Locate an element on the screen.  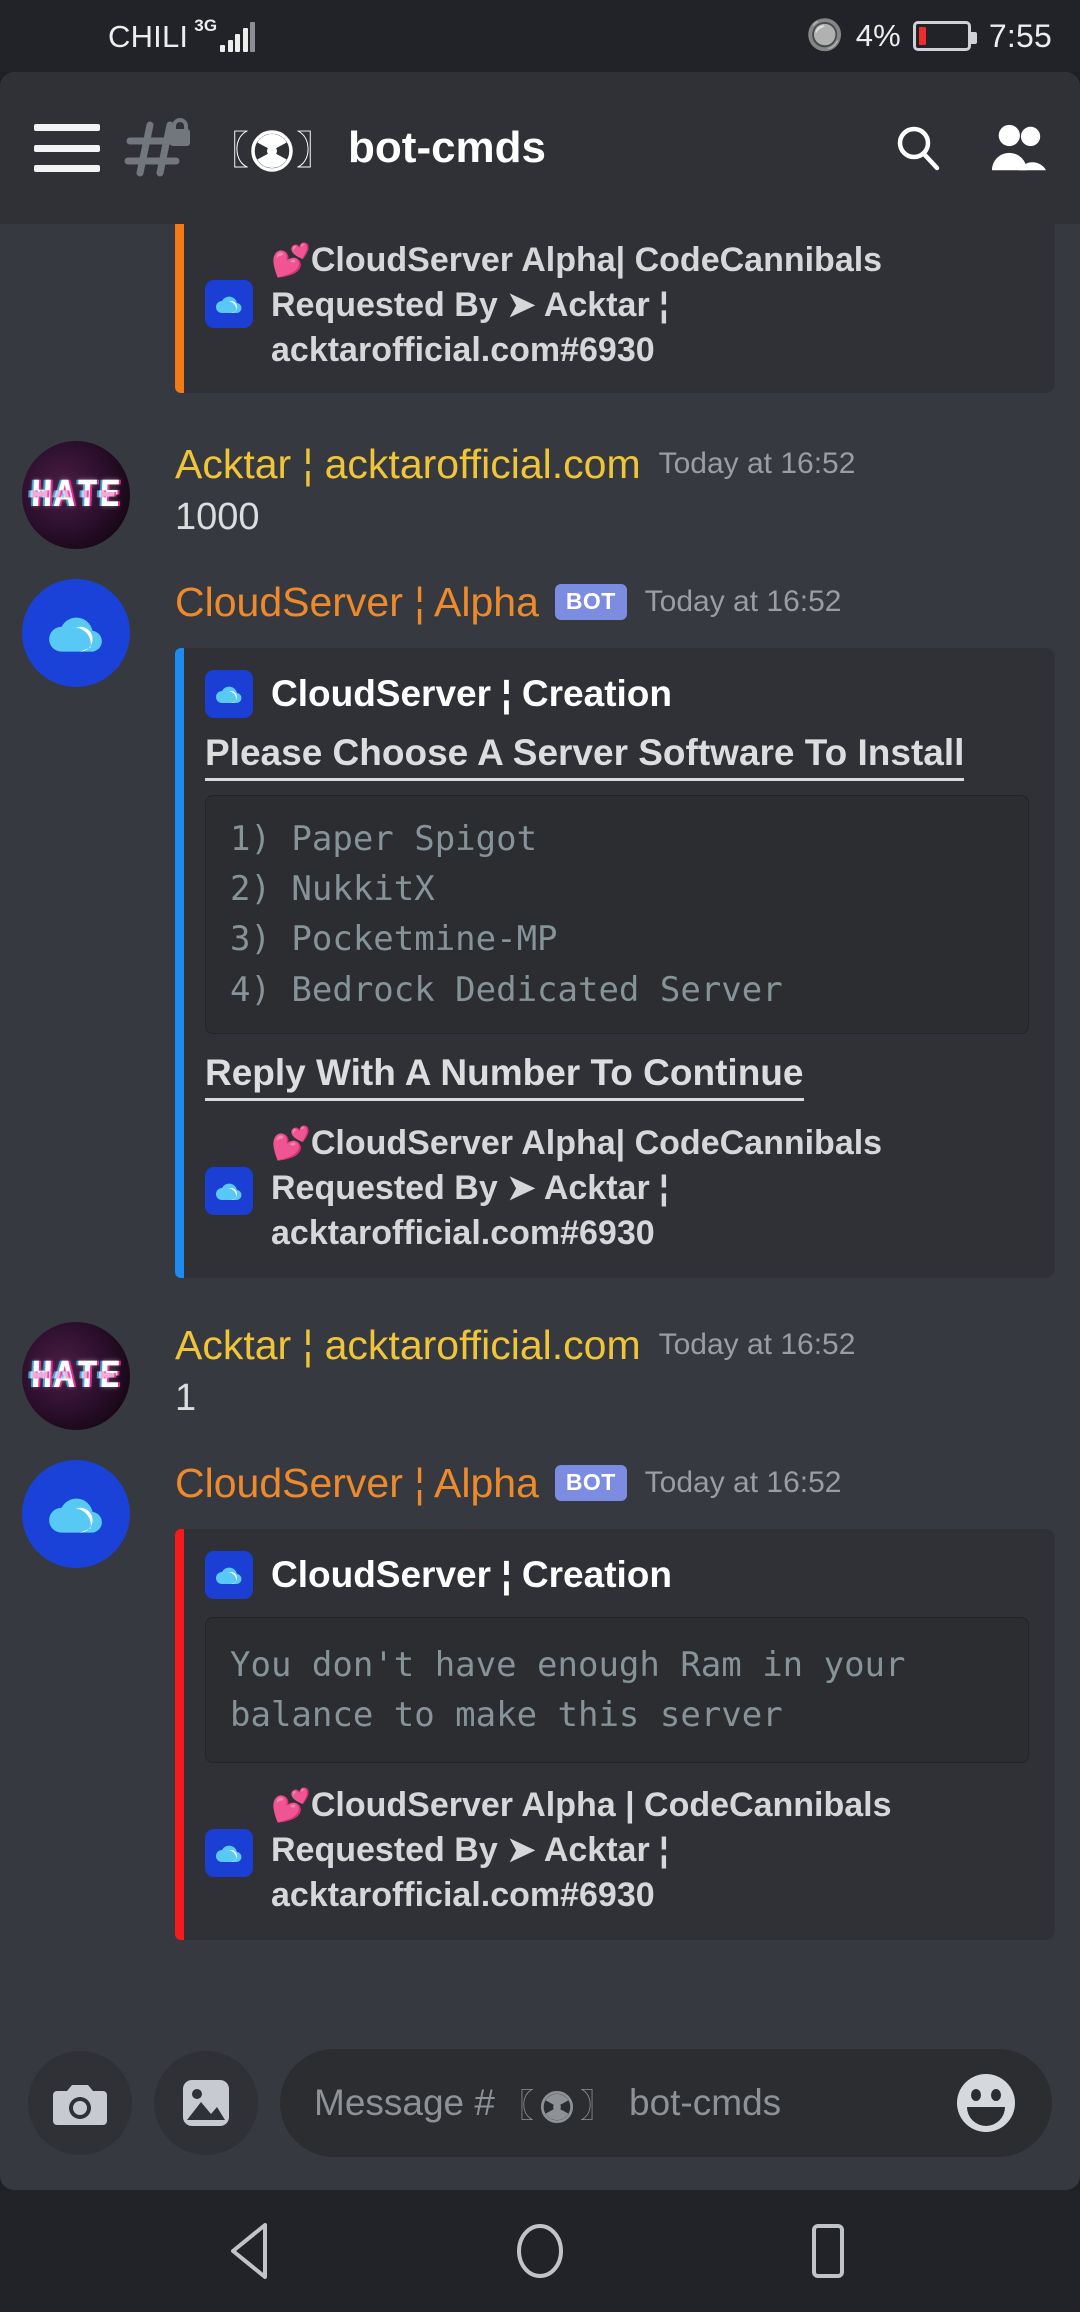
camera-icon is located at coordinates (80, 2103).